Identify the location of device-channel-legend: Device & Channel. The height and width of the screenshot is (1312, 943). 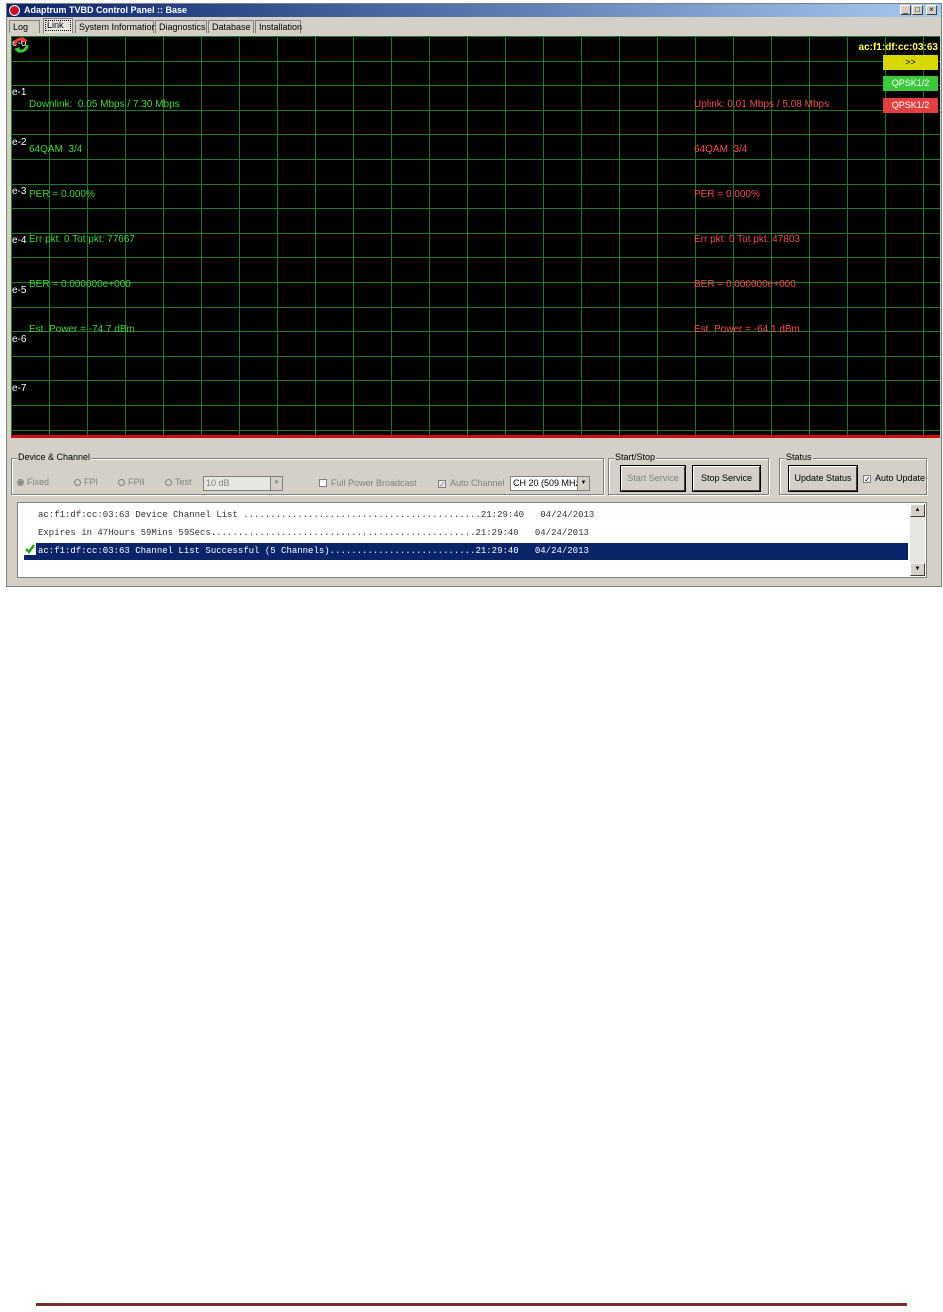
(54, 457).